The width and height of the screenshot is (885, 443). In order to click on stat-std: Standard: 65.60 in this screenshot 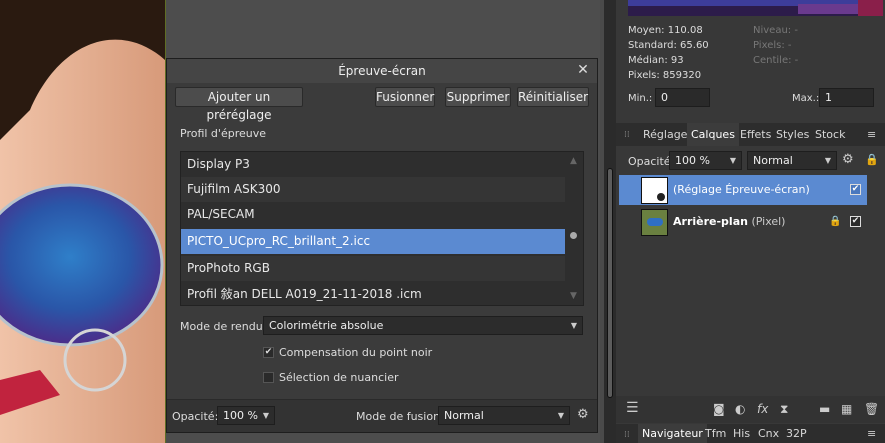, I will do `click(668, 45)`.